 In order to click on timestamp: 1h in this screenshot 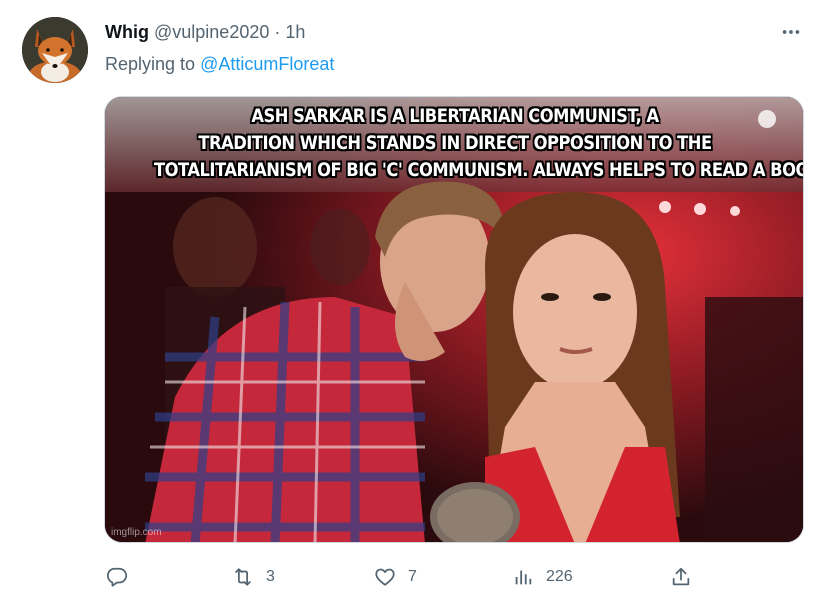, I will do `click(295, 32)`.